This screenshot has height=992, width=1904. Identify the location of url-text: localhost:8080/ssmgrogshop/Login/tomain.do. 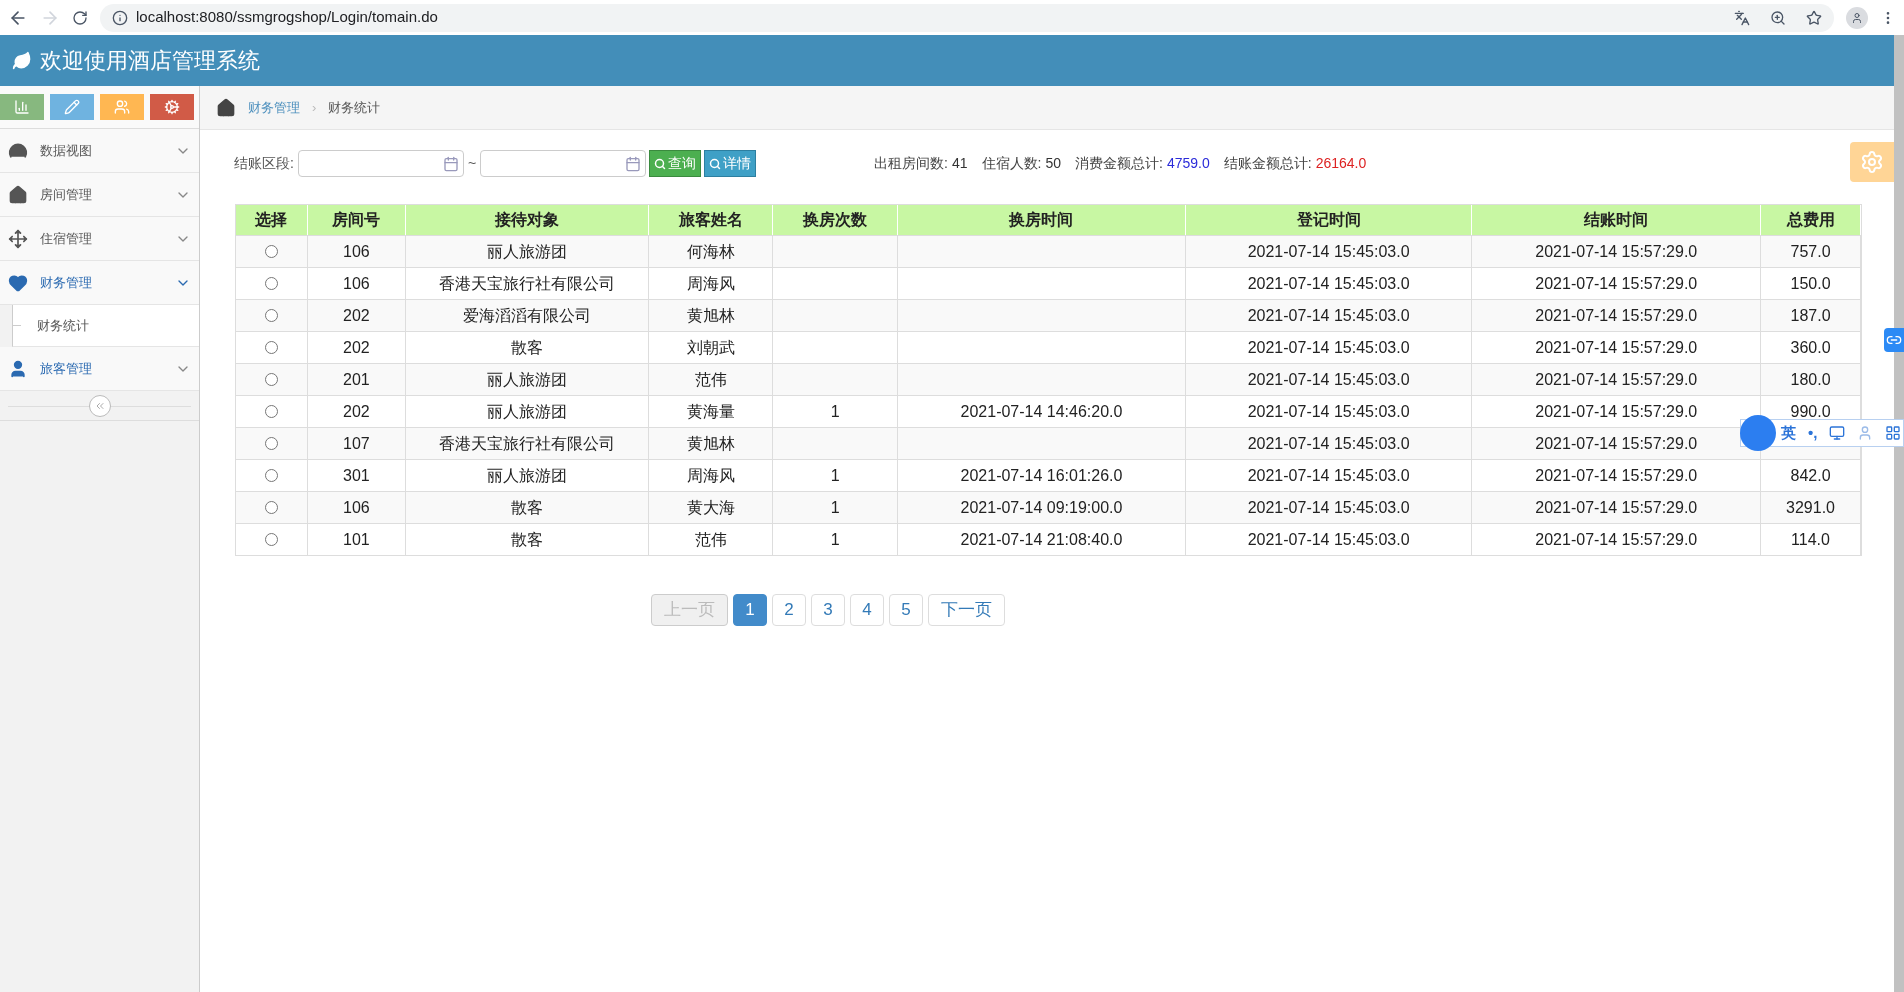
(287, 17).